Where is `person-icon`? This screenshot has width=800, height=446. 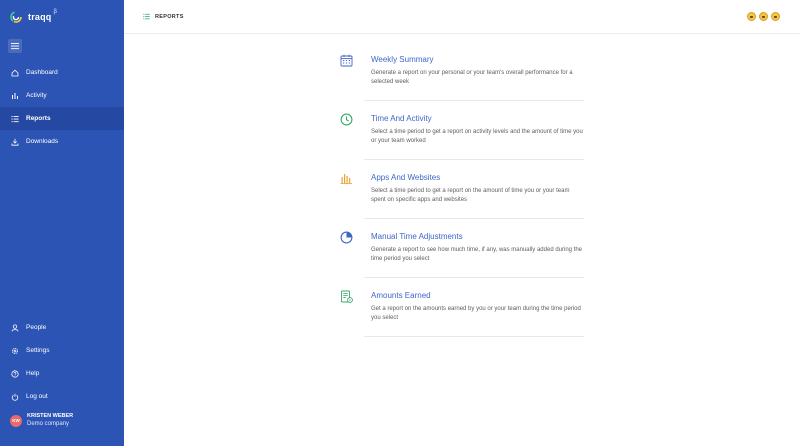 person-icon is located at coordinates (15, 327).